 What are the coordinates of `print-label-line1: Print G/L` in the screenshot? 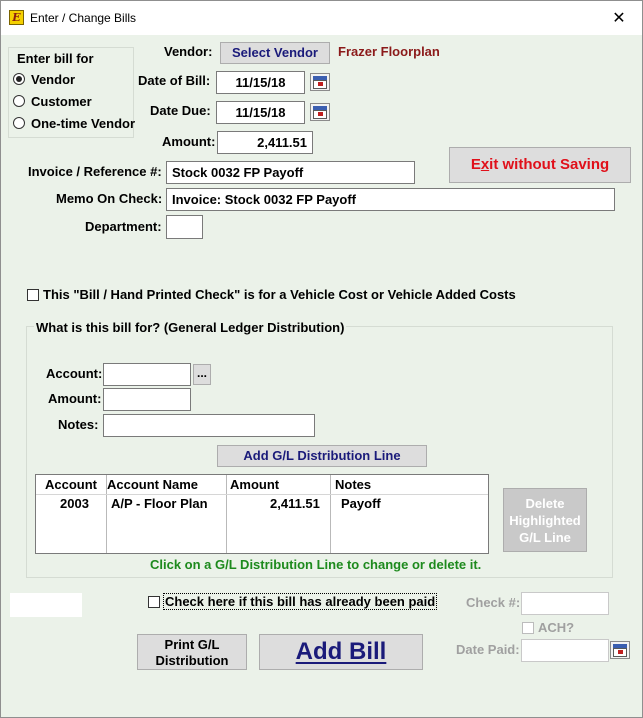 It's located at (192, 644).